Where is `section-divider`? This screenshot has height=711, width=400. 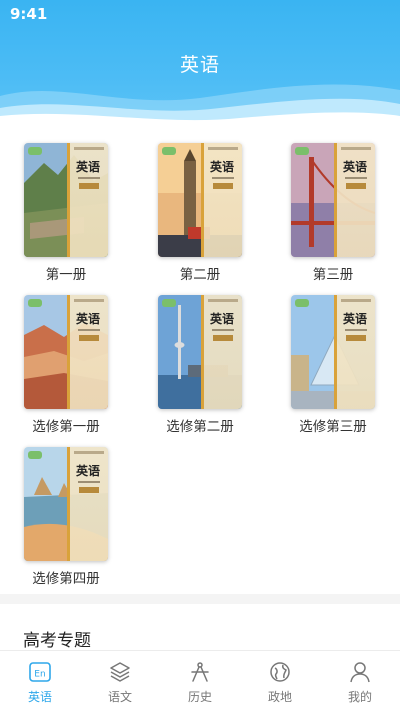 section-divider is located at coordinates (200, 599).